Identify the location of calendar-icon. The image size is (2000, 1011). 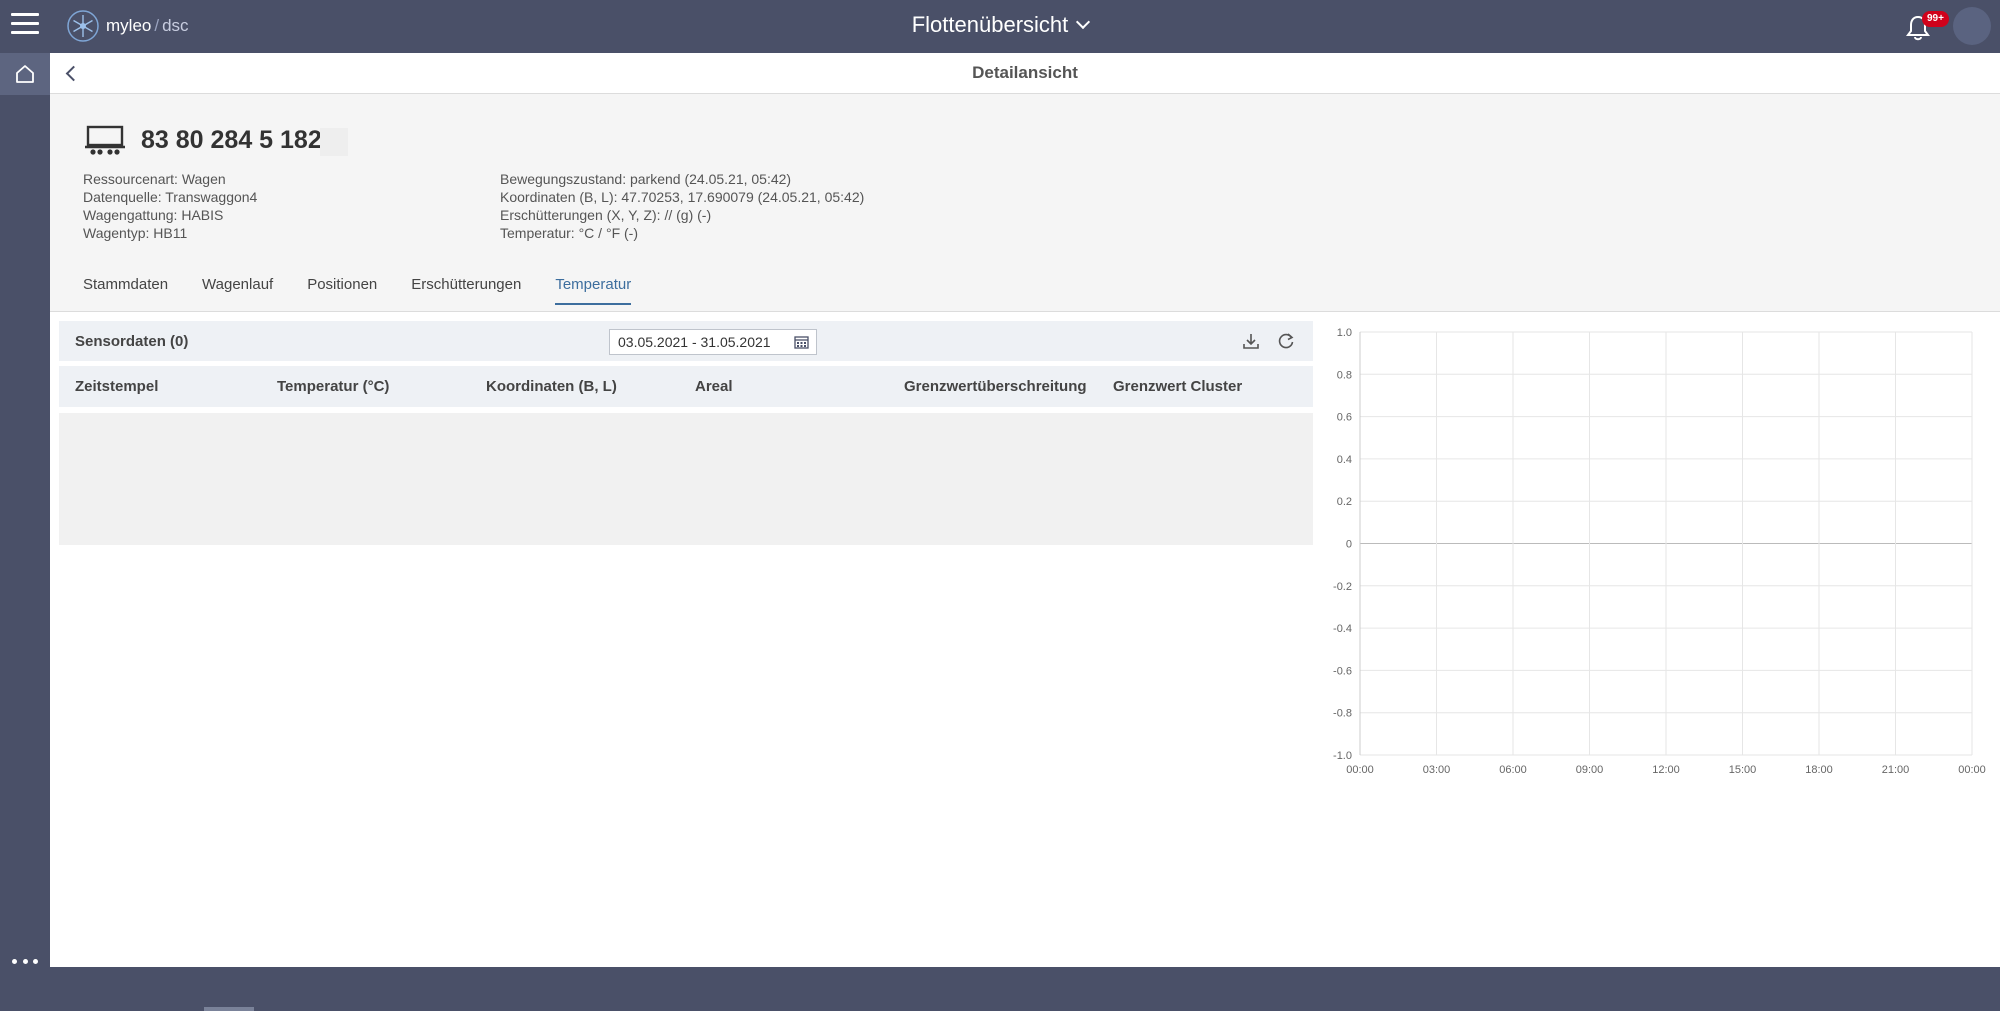
(801, 342).